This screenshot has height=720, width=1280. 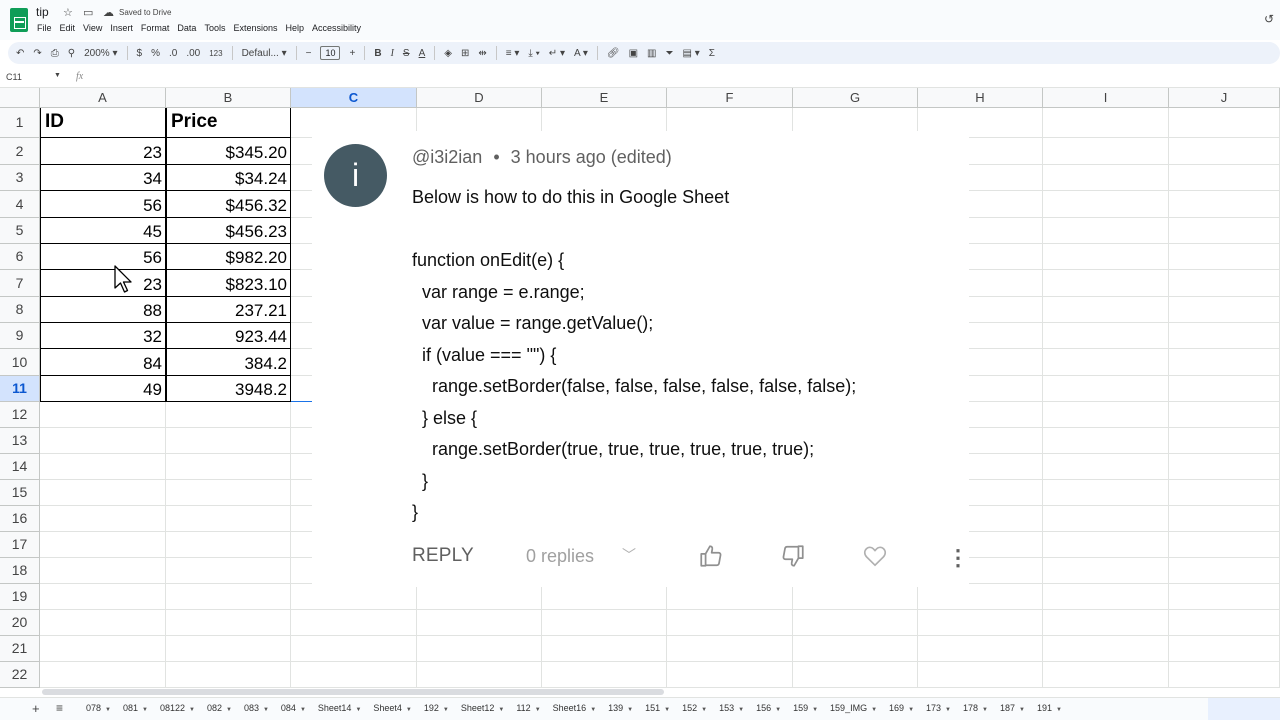 I want to click on borders-icon: ⊞, so click(x=465, y=53).